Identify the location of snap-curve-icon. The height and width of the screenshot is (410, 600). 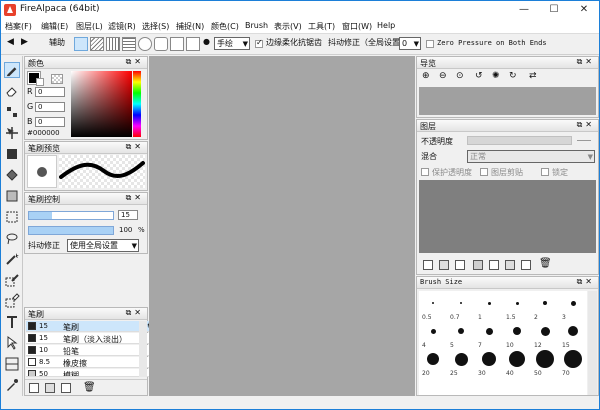
(177, 44).